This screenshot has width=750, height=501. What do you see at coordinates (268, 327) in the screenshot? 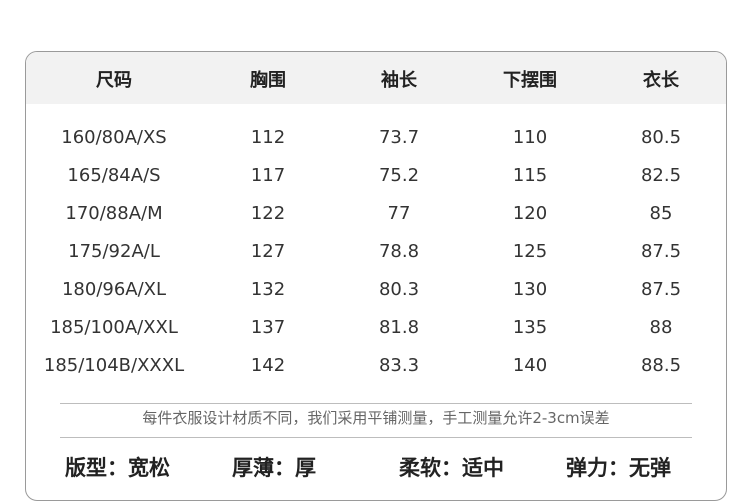
I see `table-cell: 137` at bounding box center [268, 327].